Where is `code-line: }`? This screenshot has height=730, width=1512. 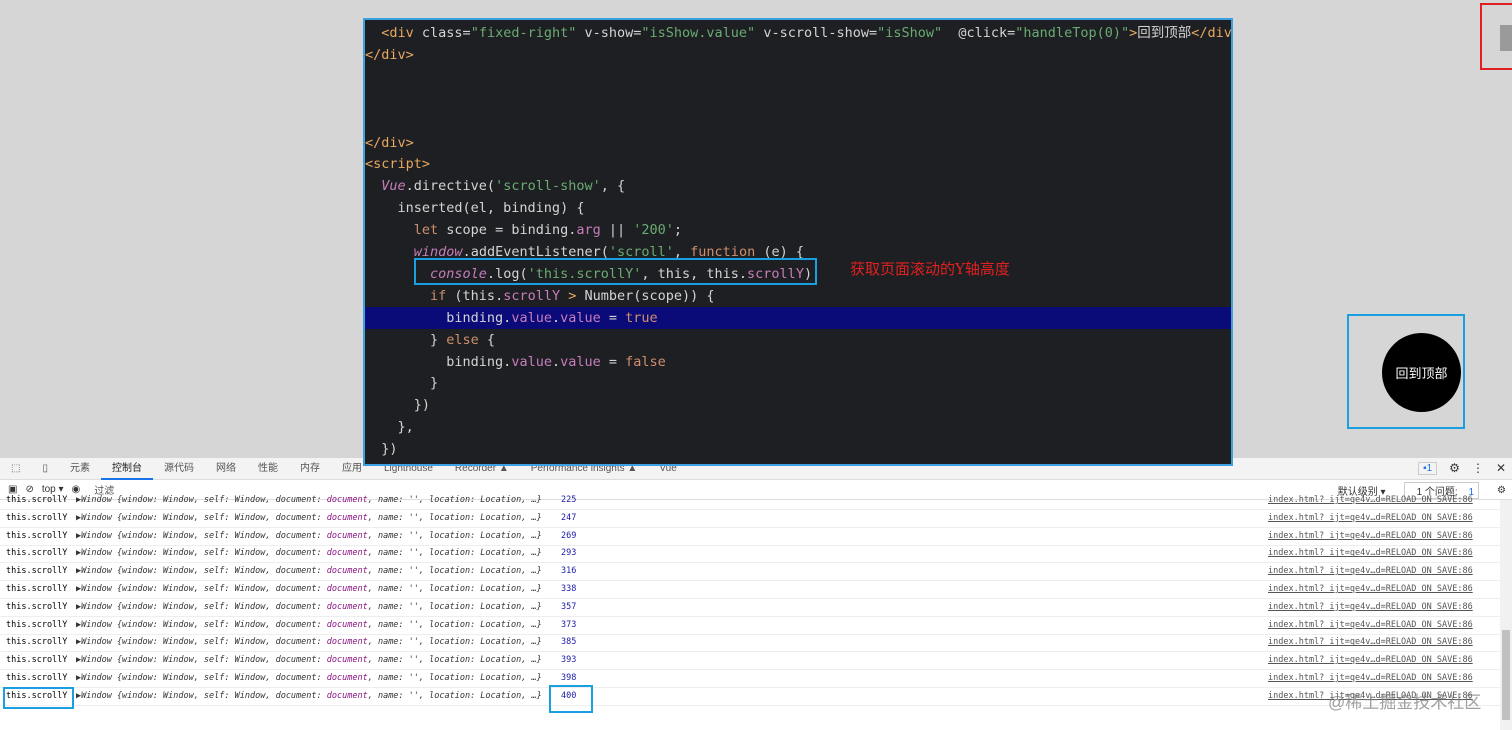
code-line: } is located at coordinates (402, 383).